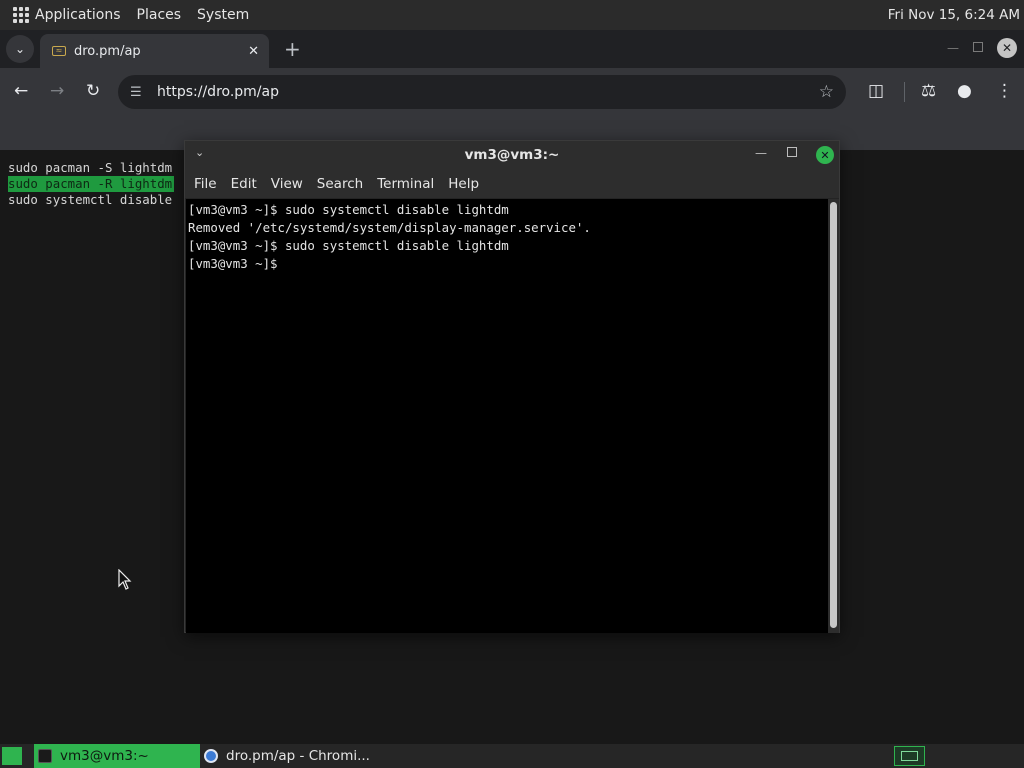 The image size is (1024, 768). I want to click on applications-grid-icon, so click(21, 15).